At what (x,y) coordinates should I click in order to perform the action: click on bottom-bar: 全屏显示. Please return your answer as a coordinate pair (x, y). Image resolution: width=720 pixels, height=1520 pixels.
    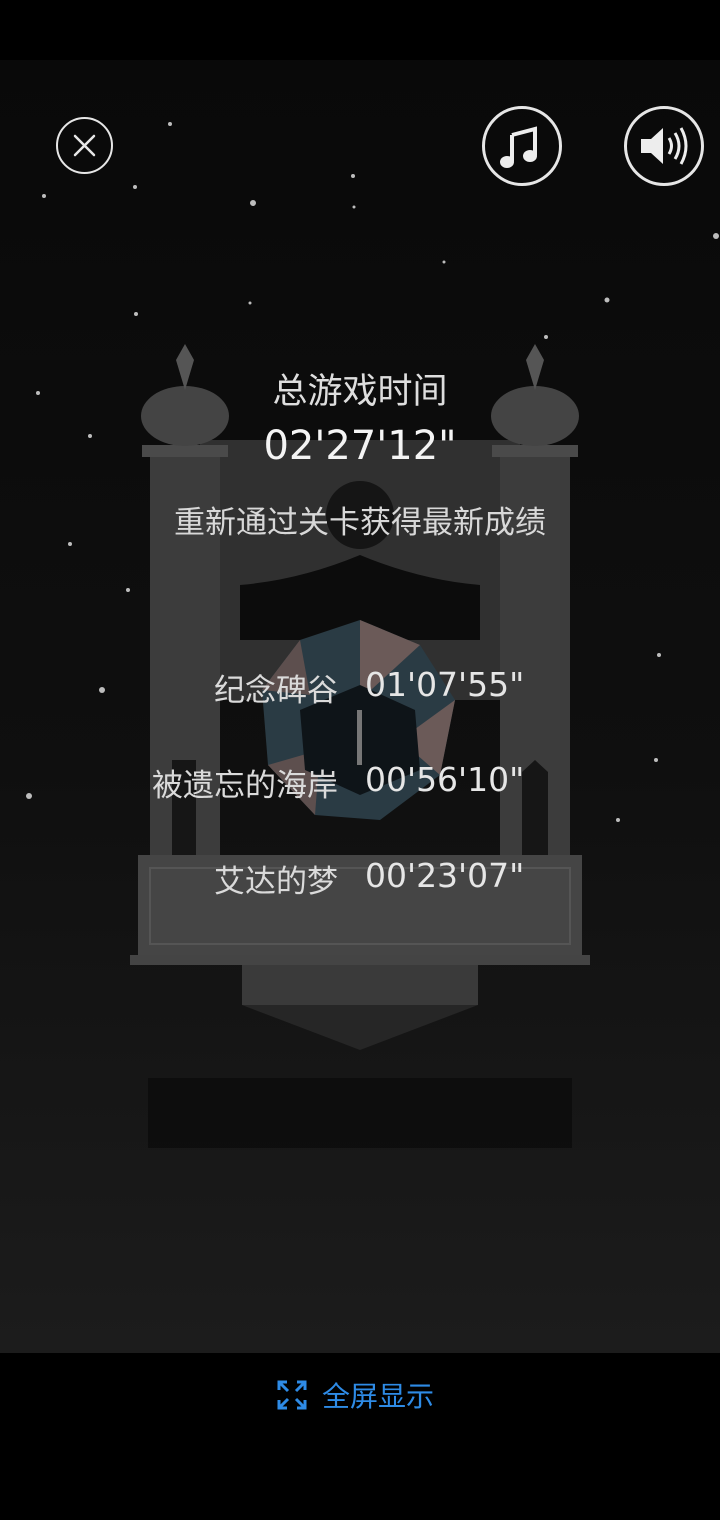
    Looking at the image, I should click on (360, 1436).